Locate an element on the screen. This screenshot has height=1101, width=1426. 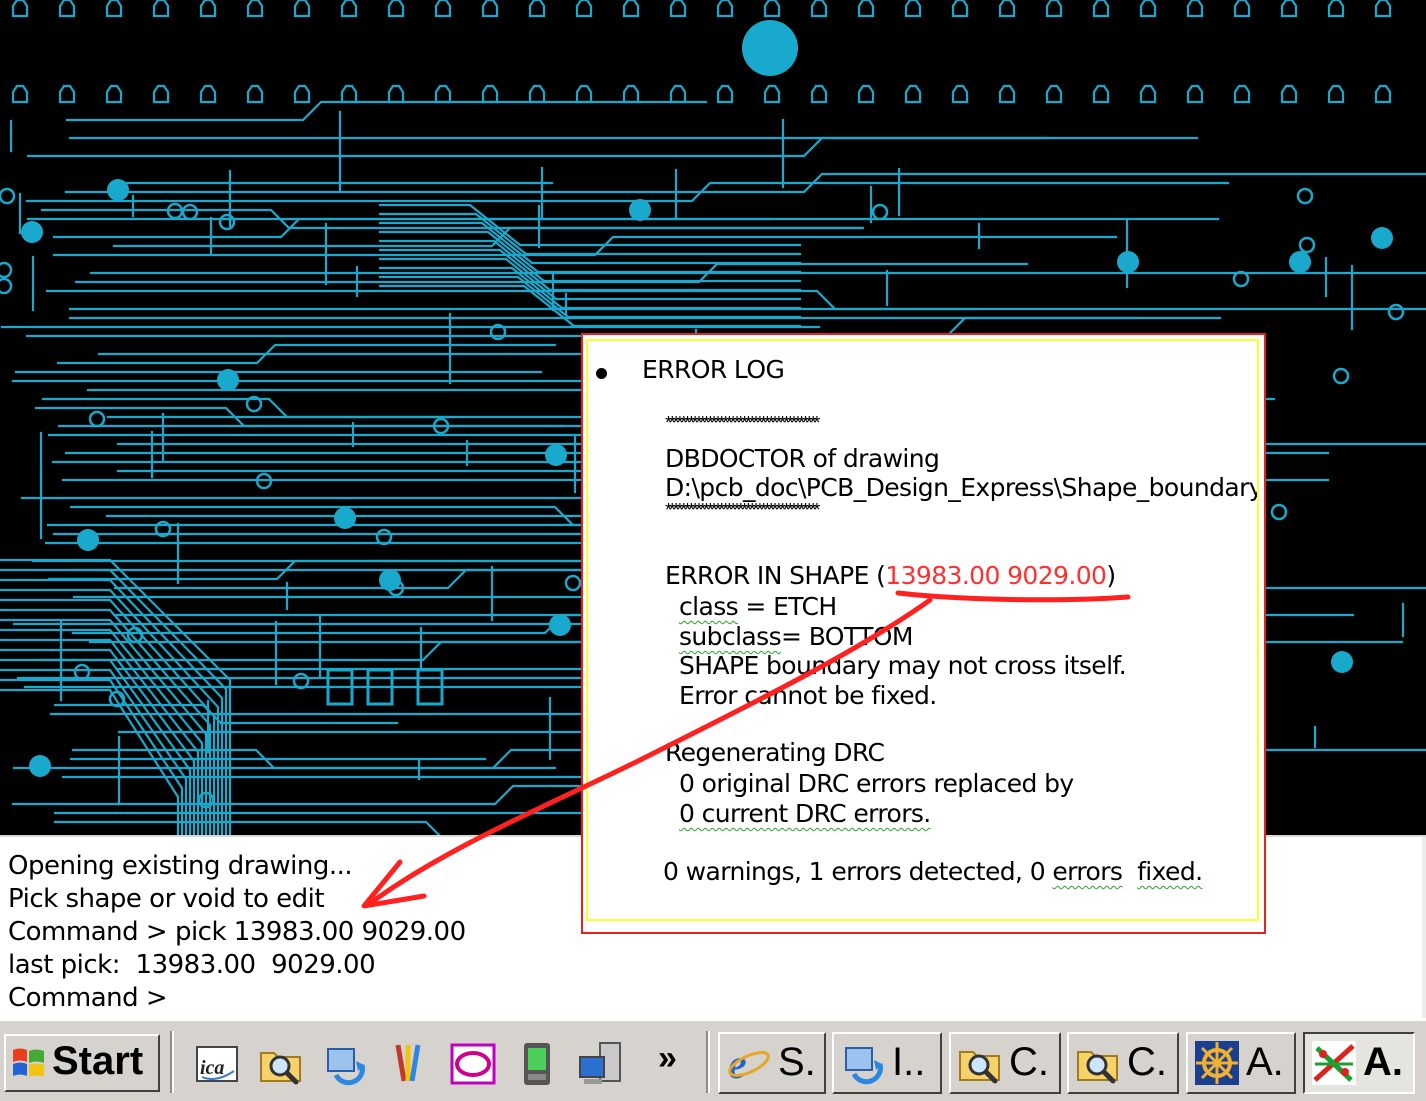
summary-main: 0 warnings, 1 errors detected, 0 is located at coordinates (858, 871).